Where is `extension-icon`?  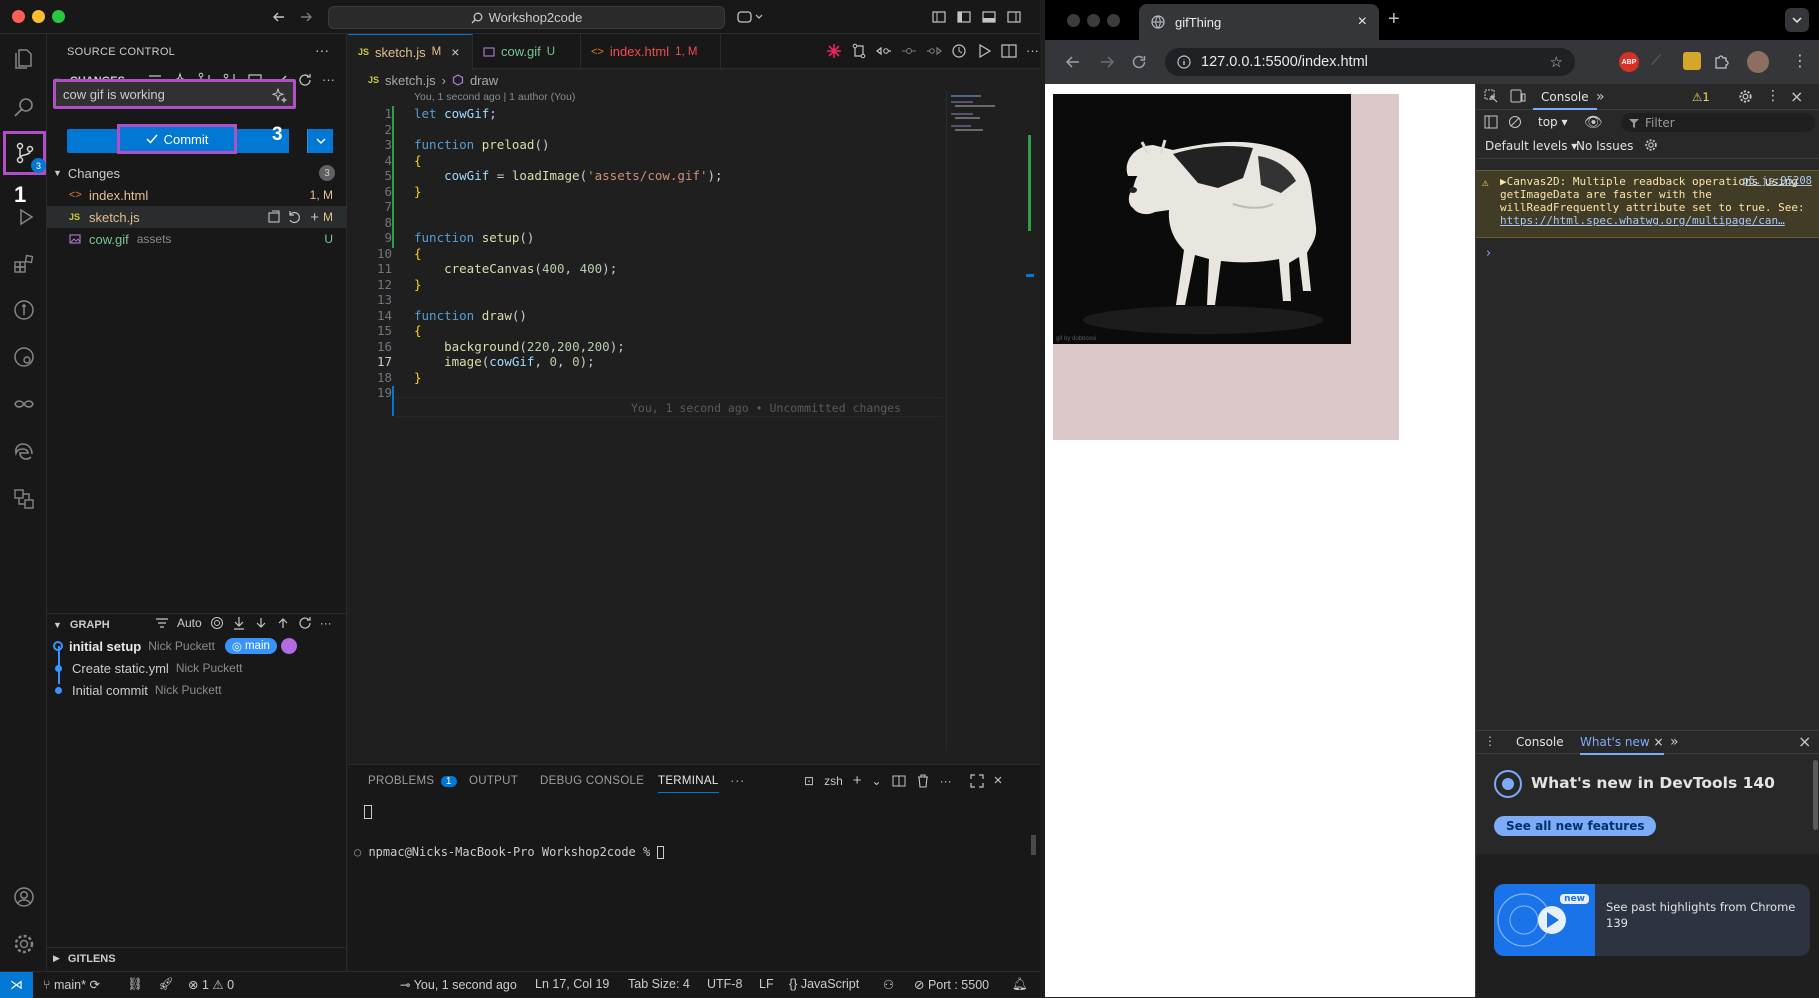
extension-icon is located at coordinates (1692, 61).